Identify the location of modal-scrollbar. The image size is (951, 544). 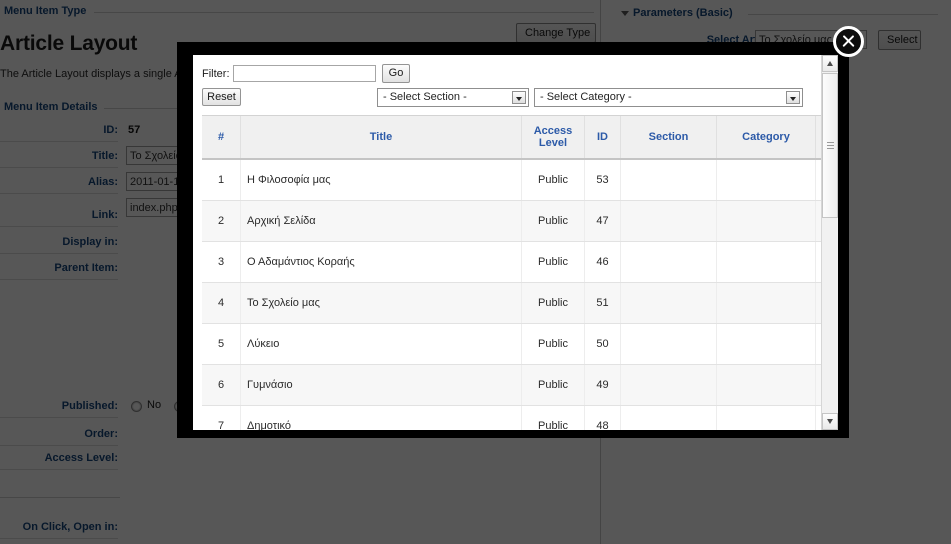
(829, 242).